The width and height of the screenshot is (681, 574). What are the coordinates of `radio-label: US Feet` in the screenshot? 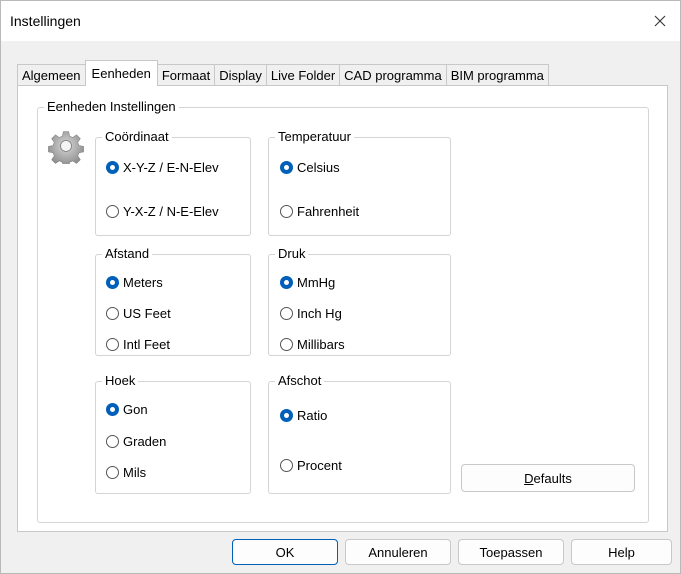 It's located at (147, 313).